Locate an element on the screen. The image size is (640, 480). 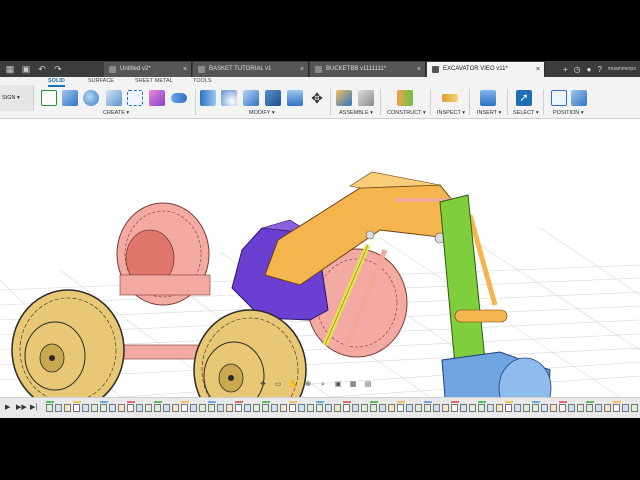
orbit-icon: ✥ is located at coordinates (263, 384).